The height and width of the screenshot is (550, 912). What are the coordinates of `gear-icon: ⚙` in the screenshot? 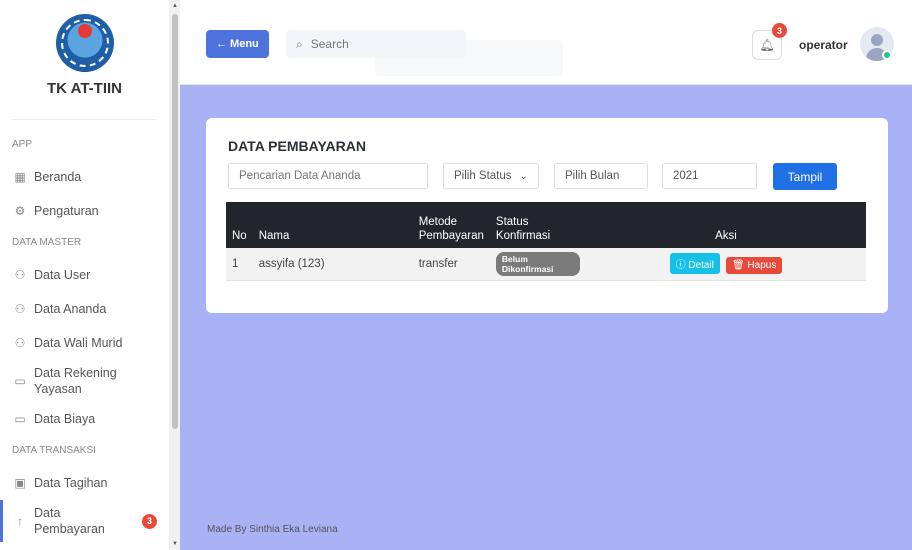 It's located at (20, 211).